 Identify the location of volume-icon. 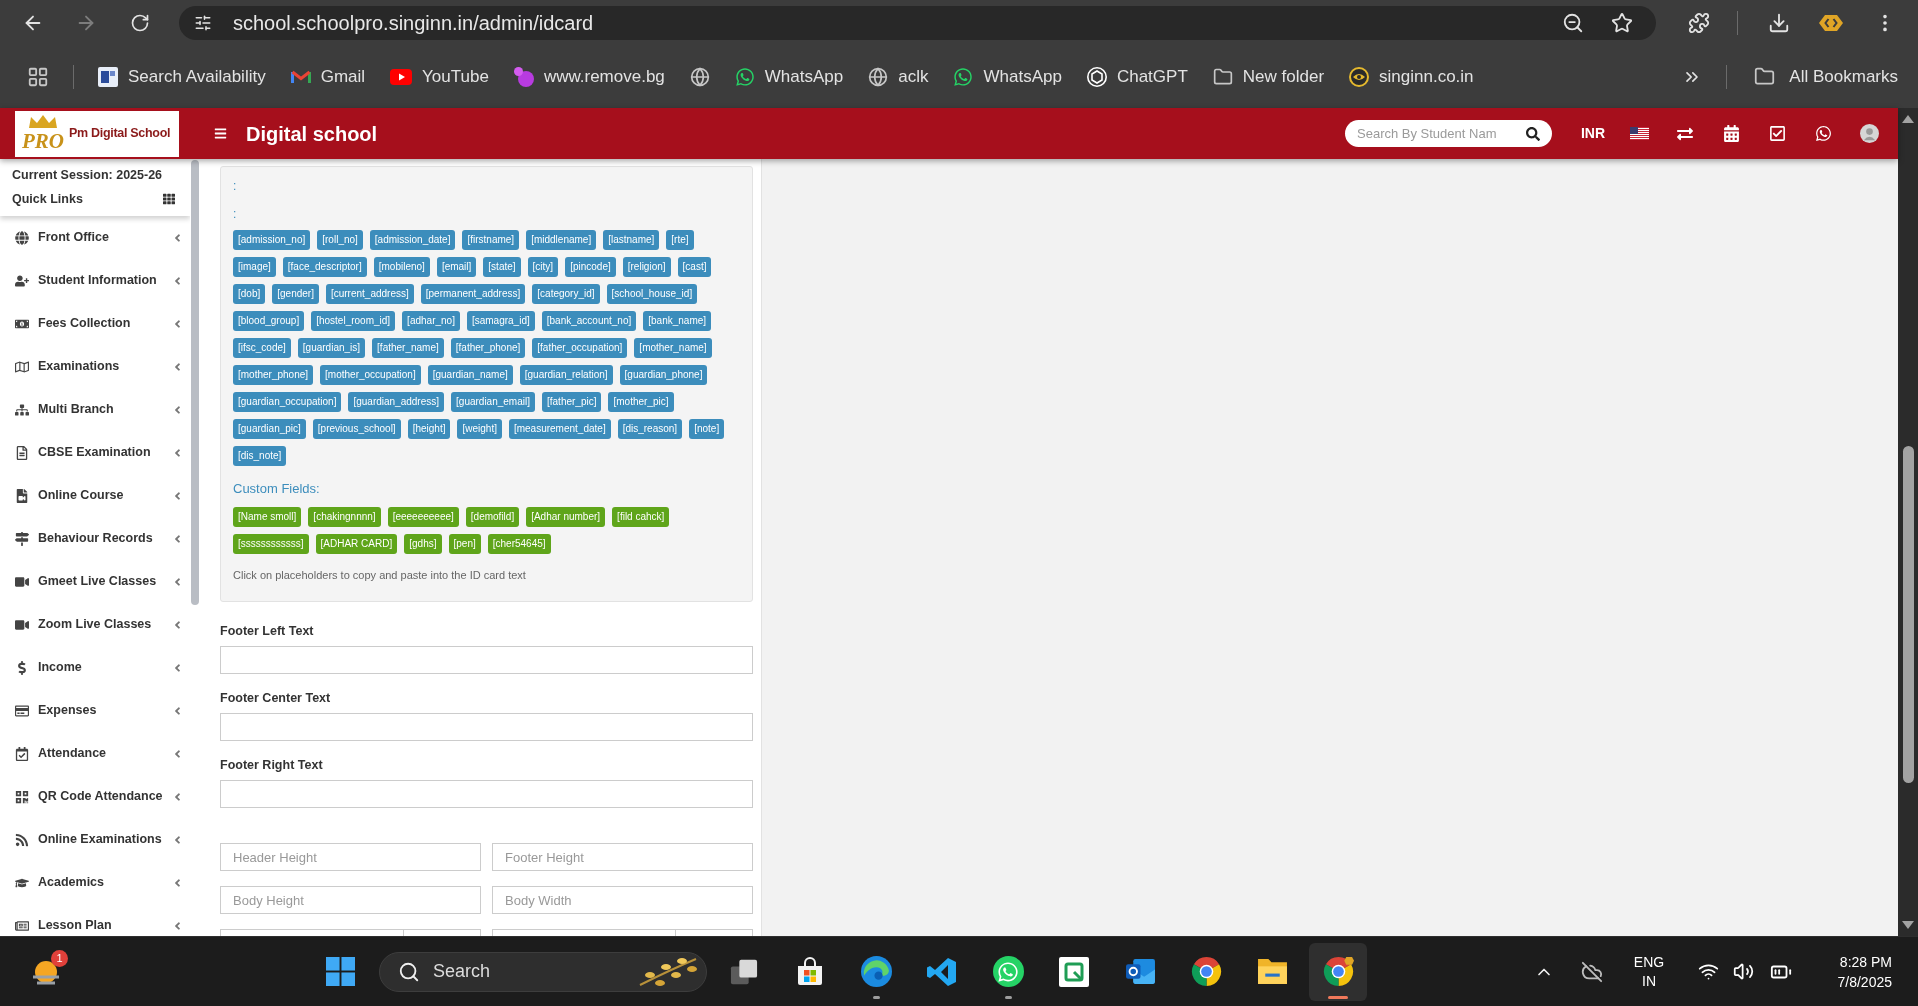
(1743, 971).